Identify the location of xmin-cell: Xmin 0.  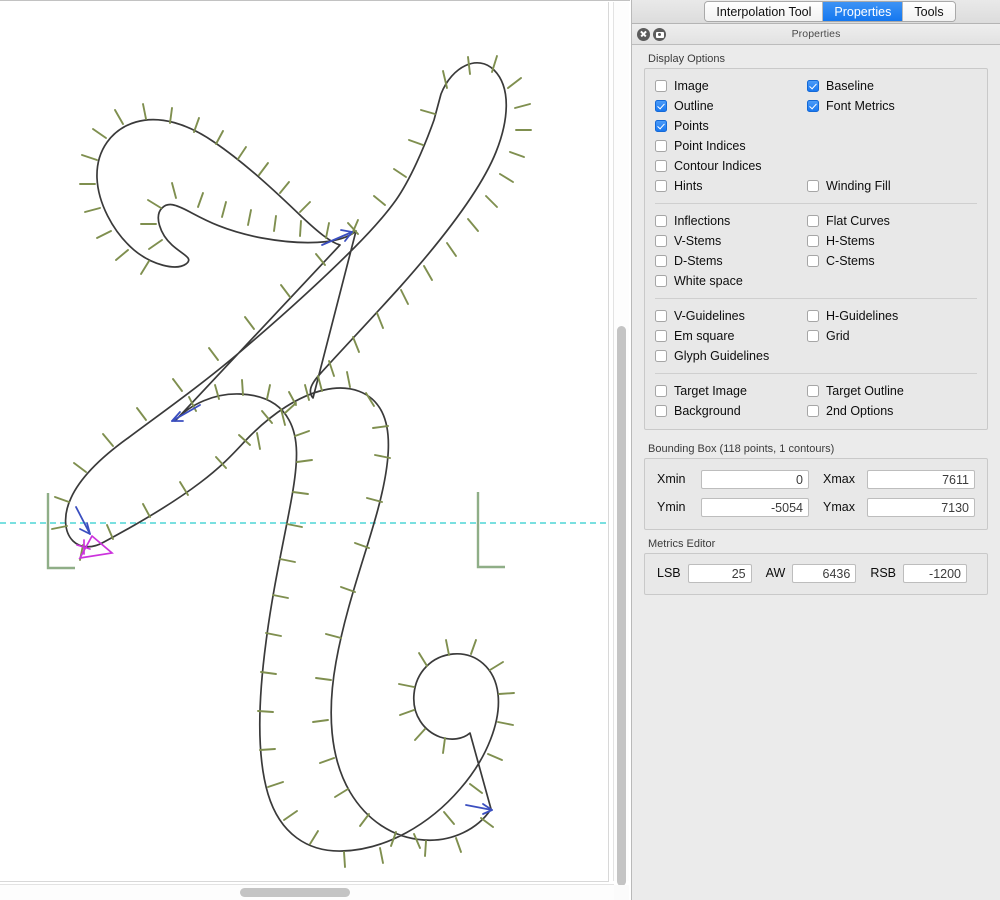
(729, 479).